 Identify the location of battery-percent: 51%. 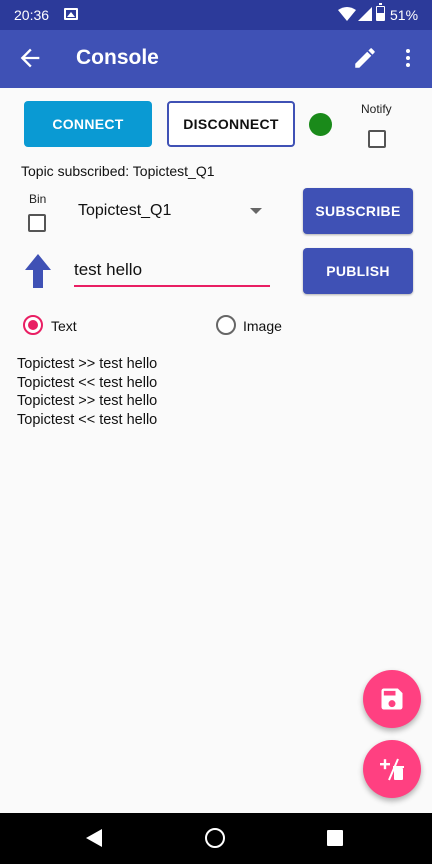
(404, 15).